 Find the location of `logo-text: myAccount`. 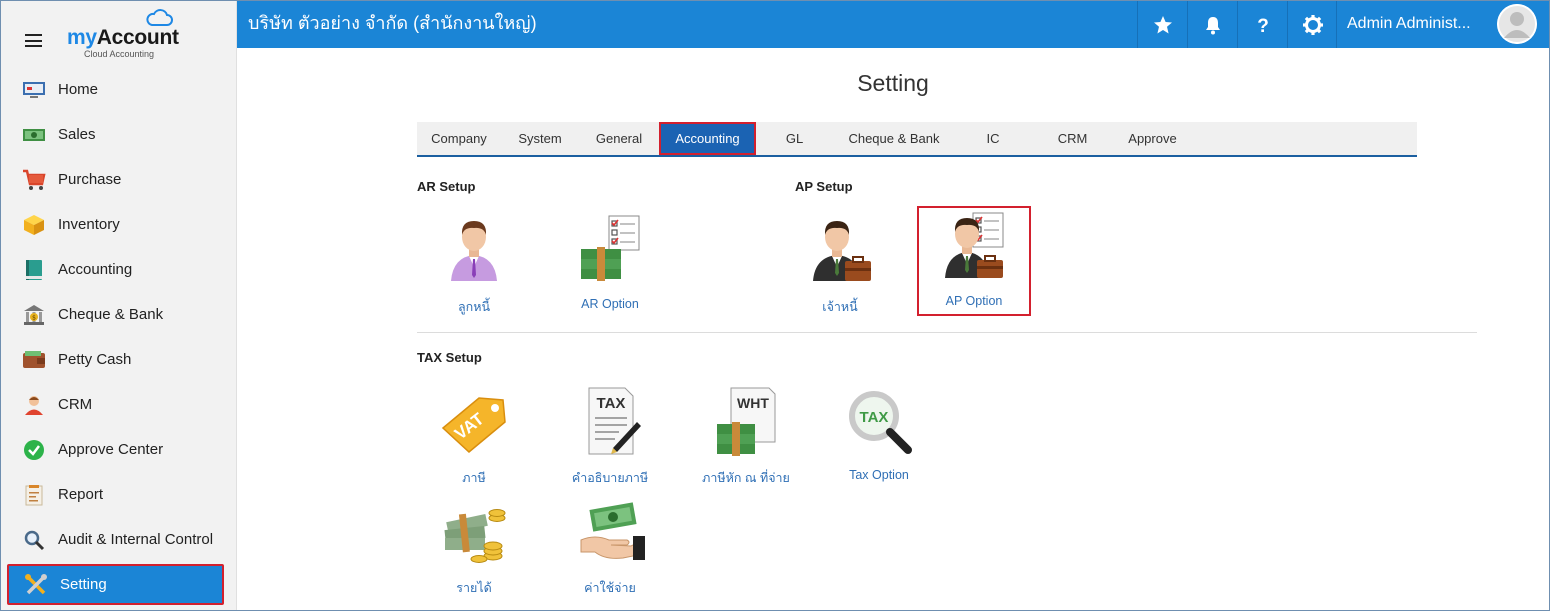

logo-text: myAccount is located at coordinates (123, 38).